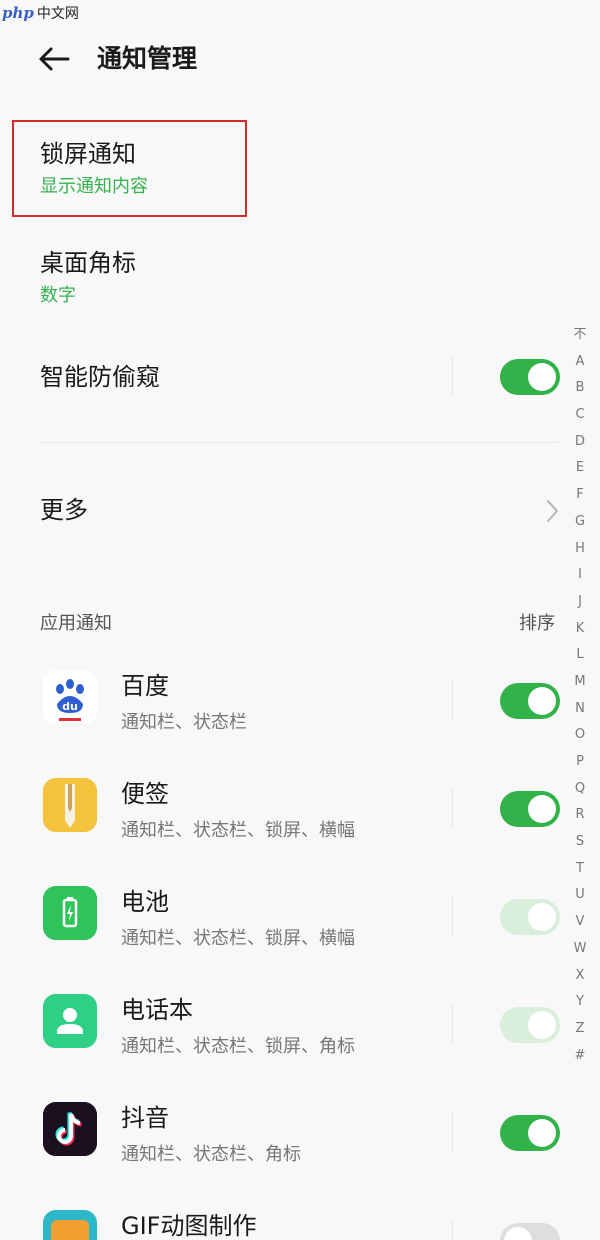 Image resolution: width=600 pixels, height=1240 pixels. What do you see at coordinates (189, 1226) in the screenshot?
I see `app-name: GIF动图制作` at bounding box center [189, 1226].